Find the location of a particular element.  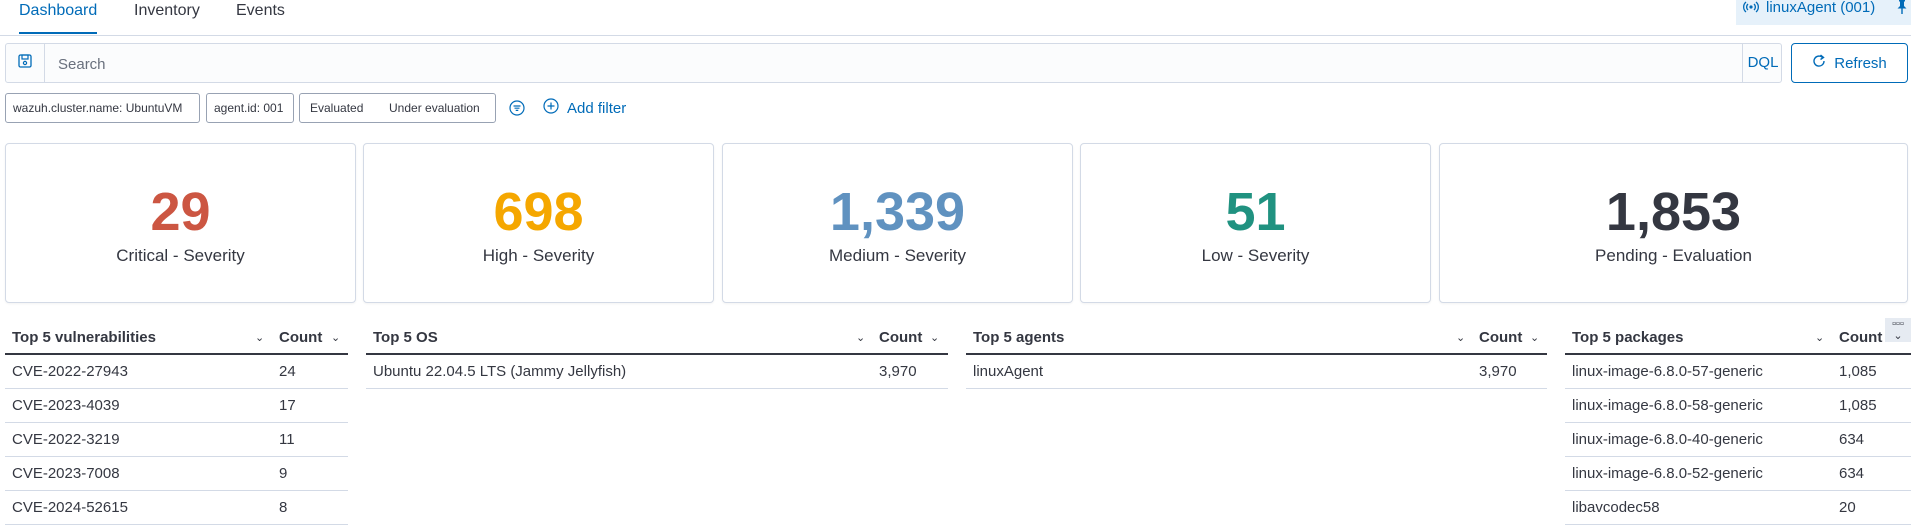

stat-card-low: 51 Low - Severity is located at coordinates (1255, 223).